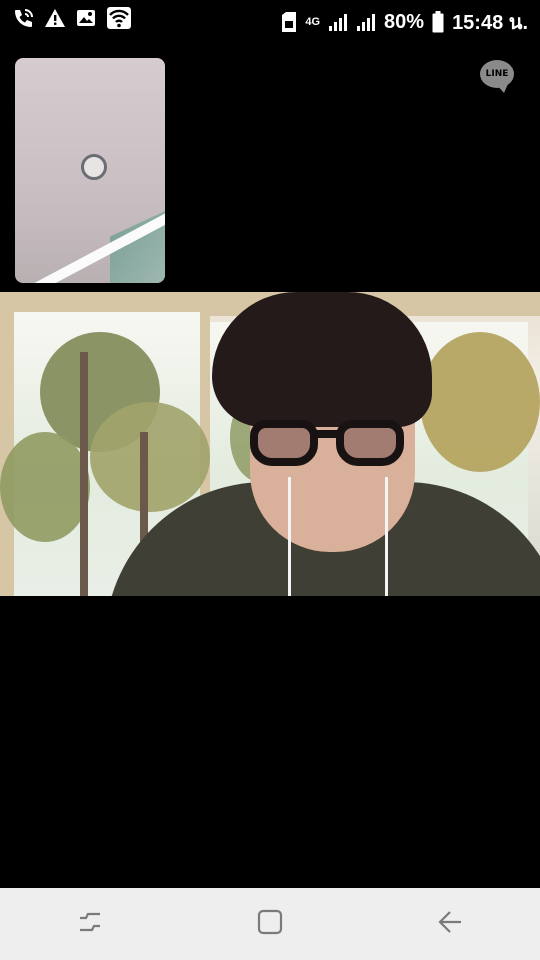  Describe the element at coordinates (498, 78) in the screenshot. I see `line-logo-icon: LINE` at that location.